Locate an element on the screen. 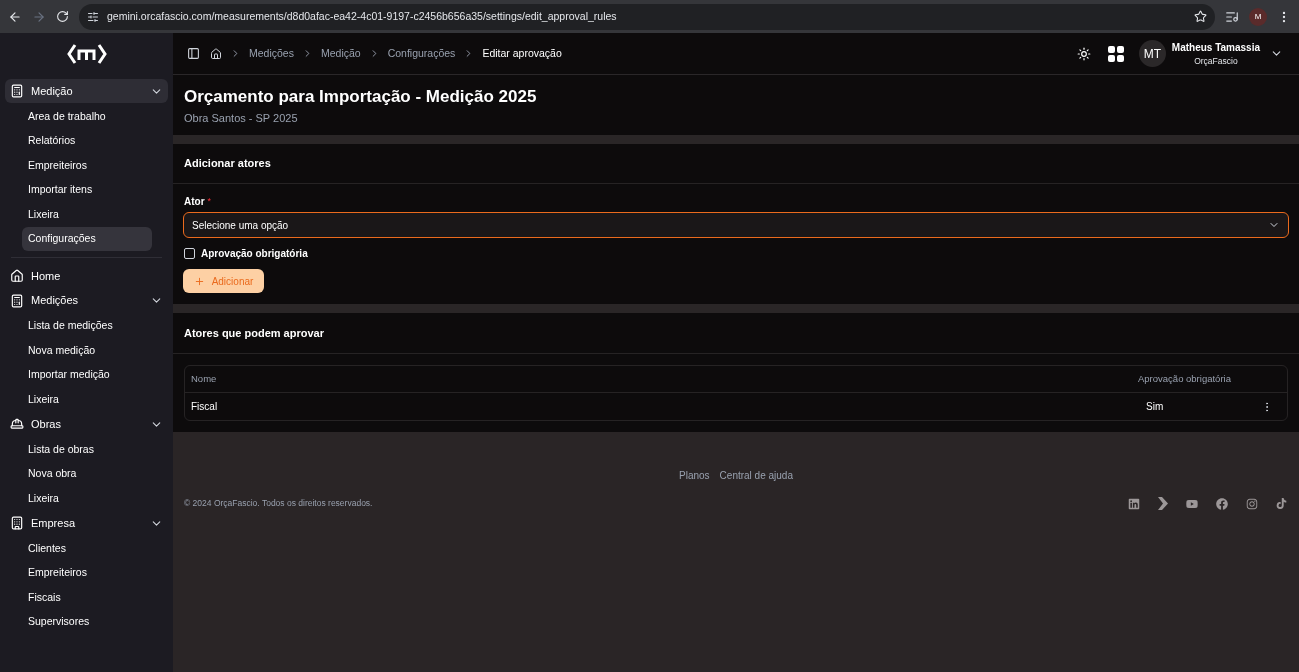  play-arrow-icon is located at coordinates (1163, 503).